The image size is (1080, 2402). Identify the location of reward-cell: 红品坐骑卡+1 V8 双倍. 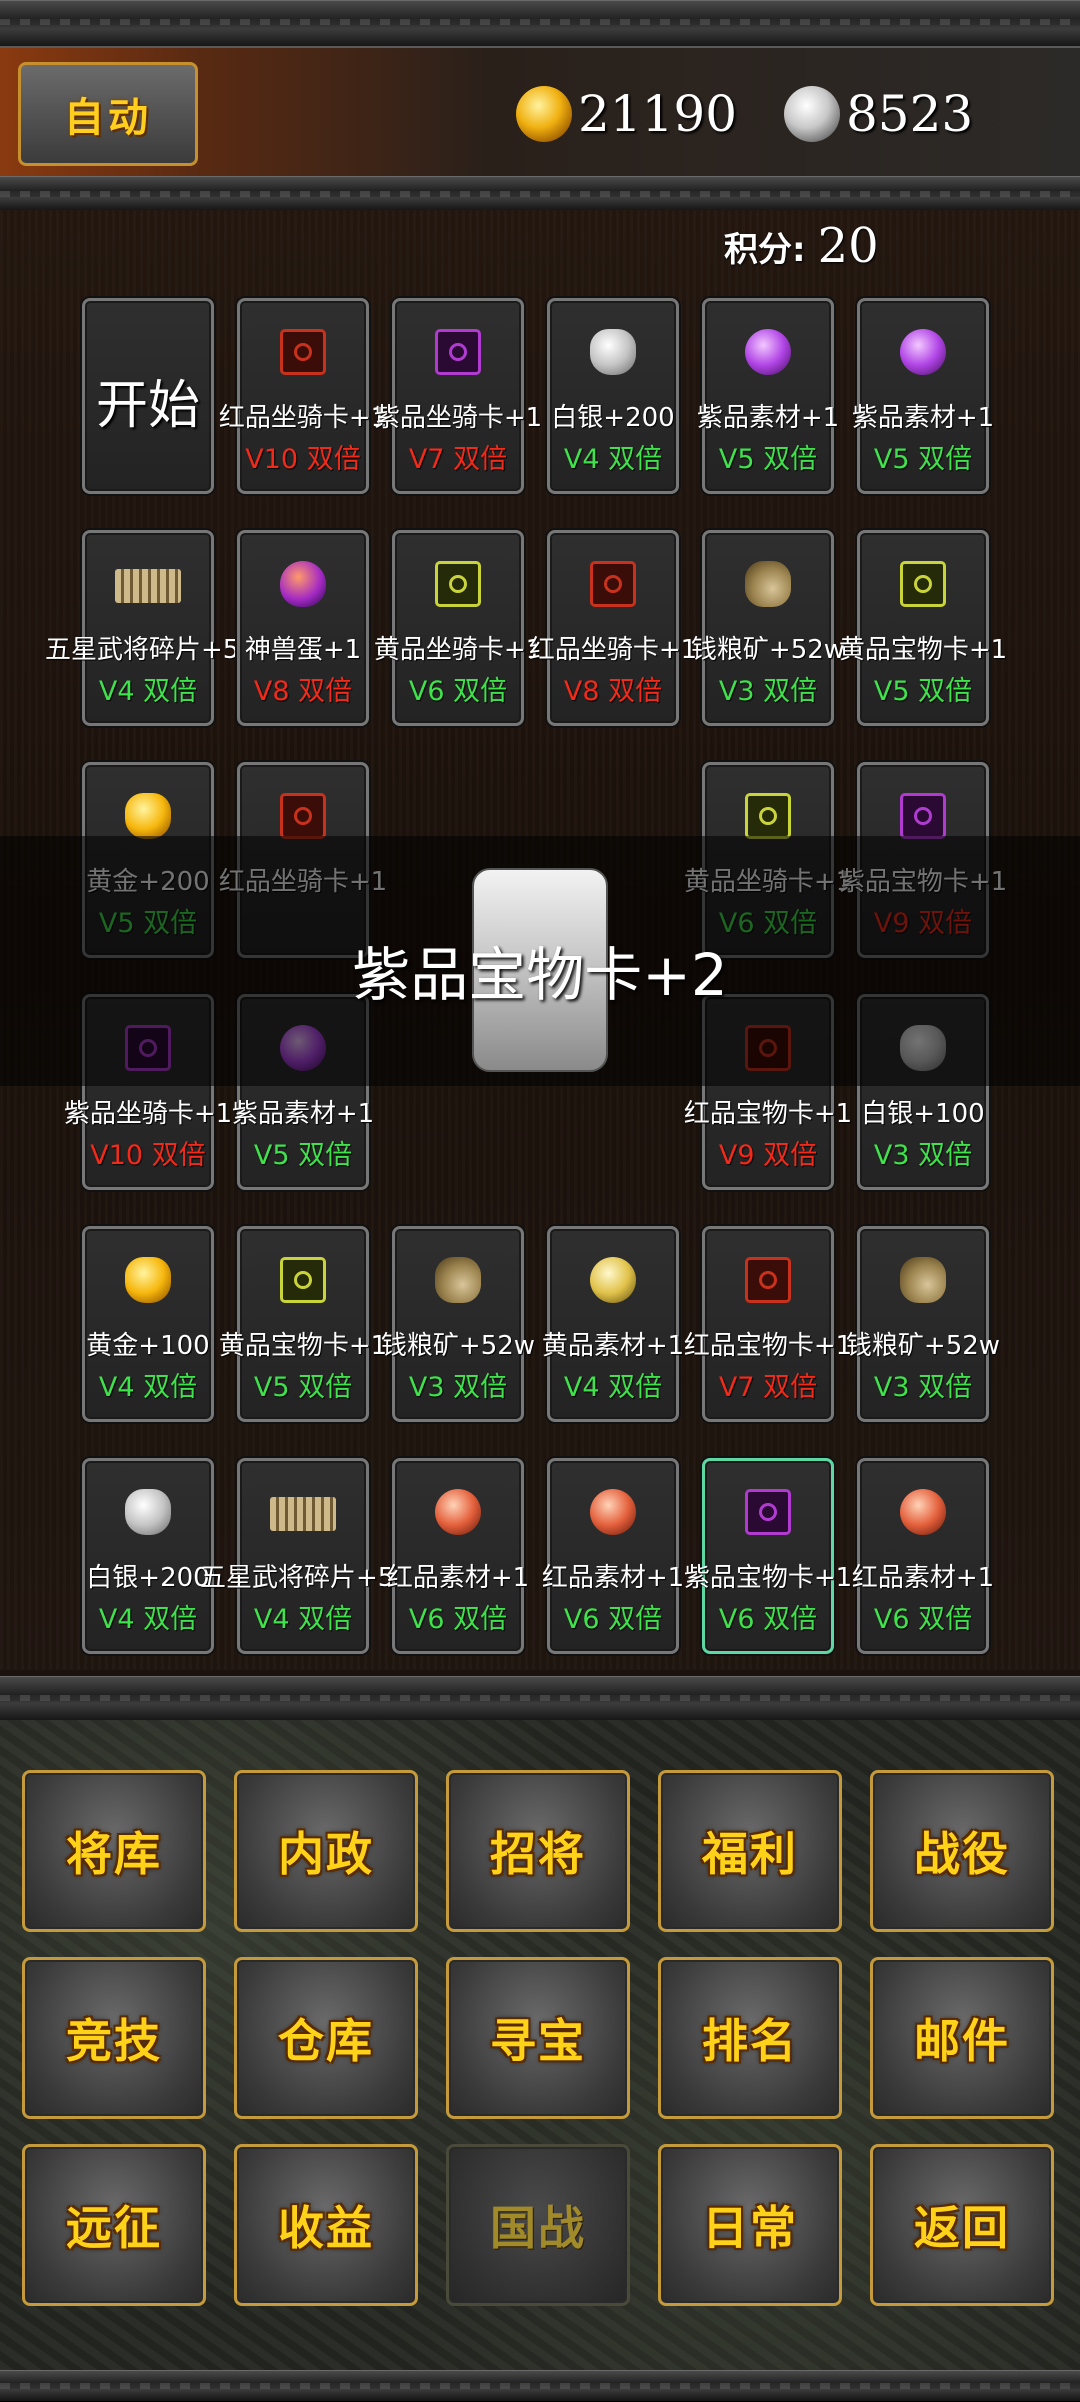
(613, 628).